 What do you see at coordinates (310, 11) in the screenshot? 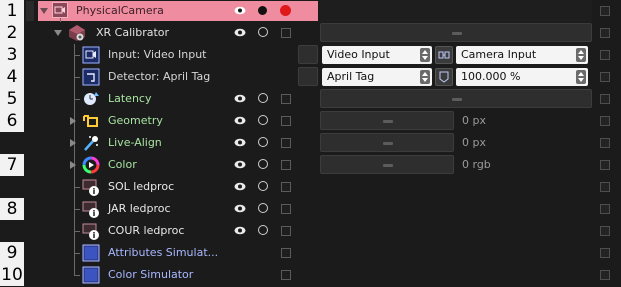
I see `tree-row-physical-camera: 1 PhysicalCamera` at bounding box center [310, 11].